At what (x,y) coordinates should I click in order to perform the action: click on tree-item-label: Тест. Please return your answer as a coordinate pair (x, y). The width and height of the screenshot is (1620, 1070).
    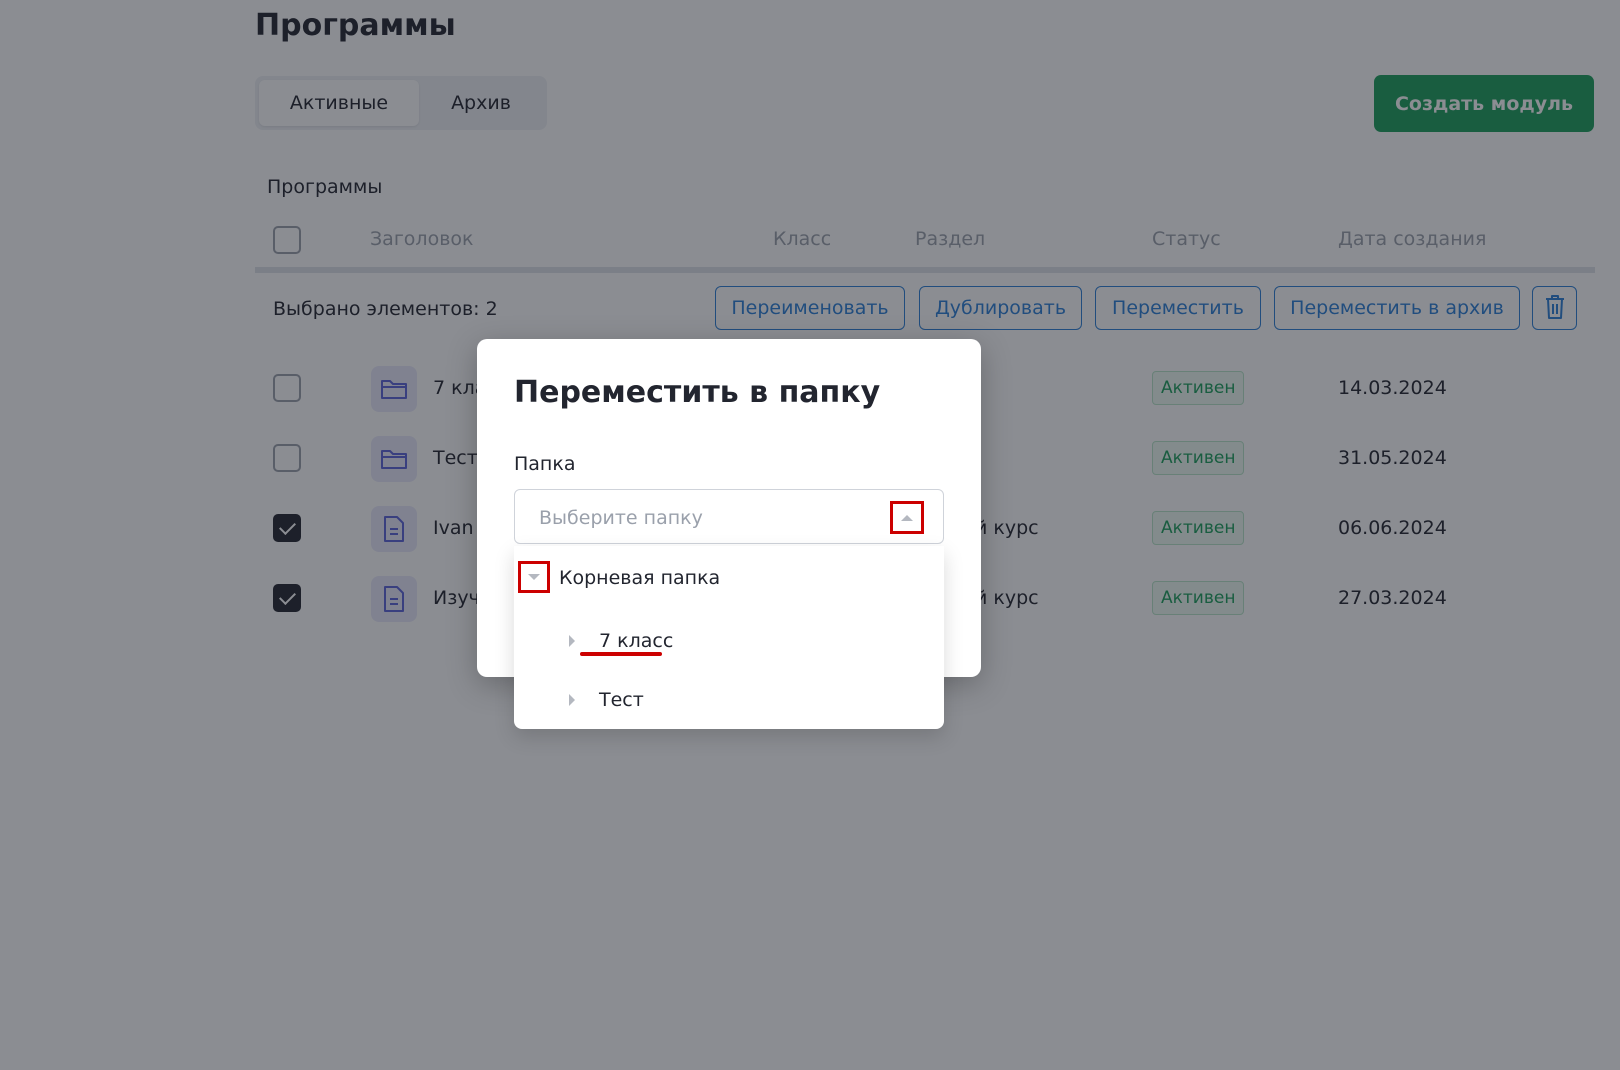
    Looking at the image, I should click on (621, 700).